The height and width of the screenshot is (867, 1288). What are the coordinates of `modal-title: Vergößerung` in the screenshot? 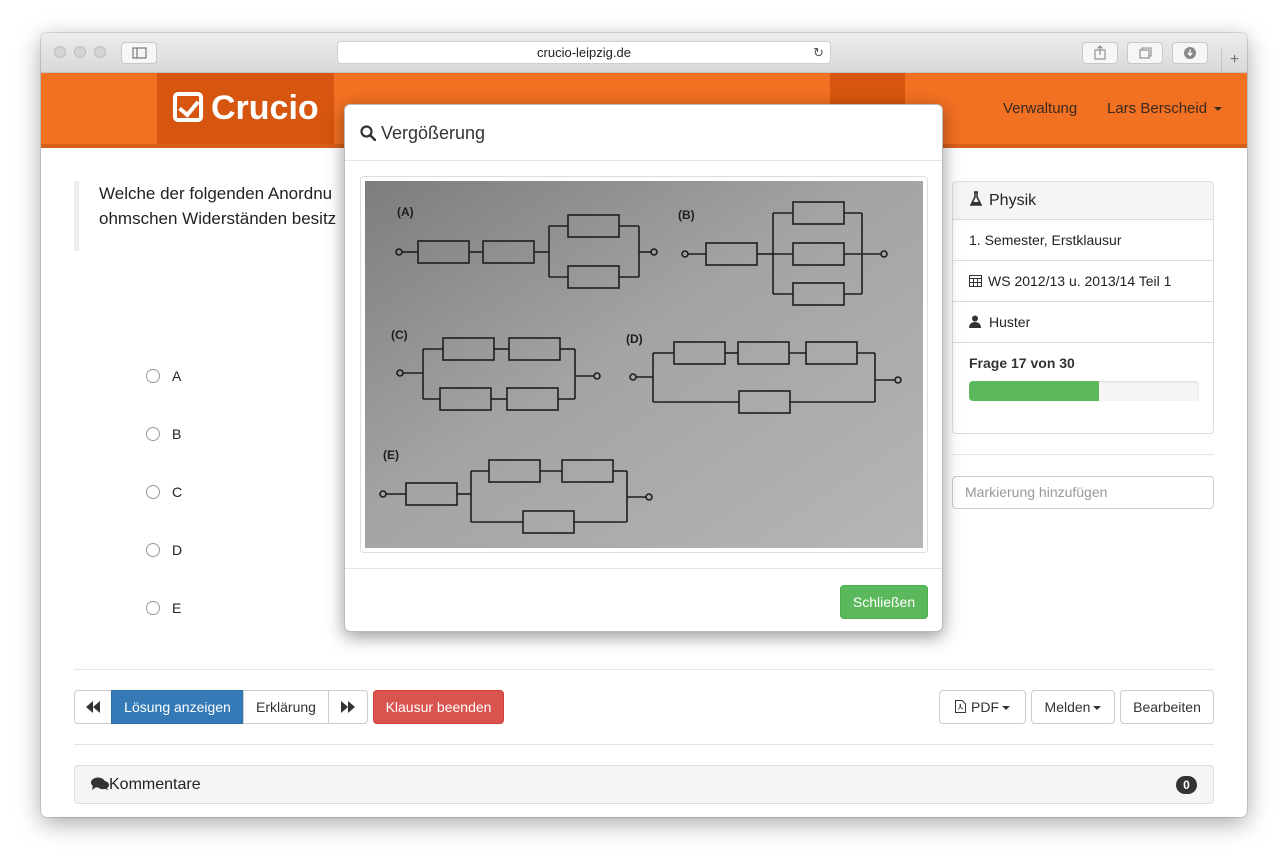 It's located at (433, 133).